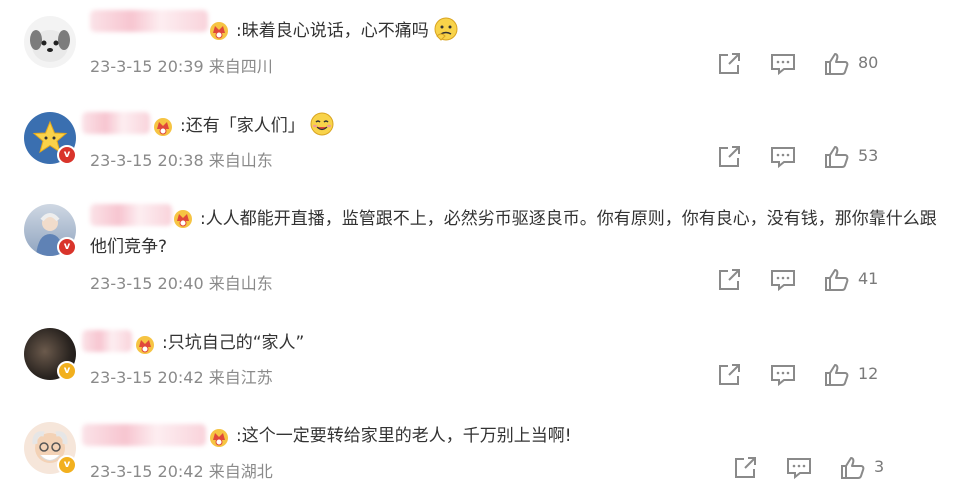 This screenshot has height=501, width=960. Describe the element at coordinates (446, 29) in the screenshot. I see `thinking-emoji-icon` at that location.